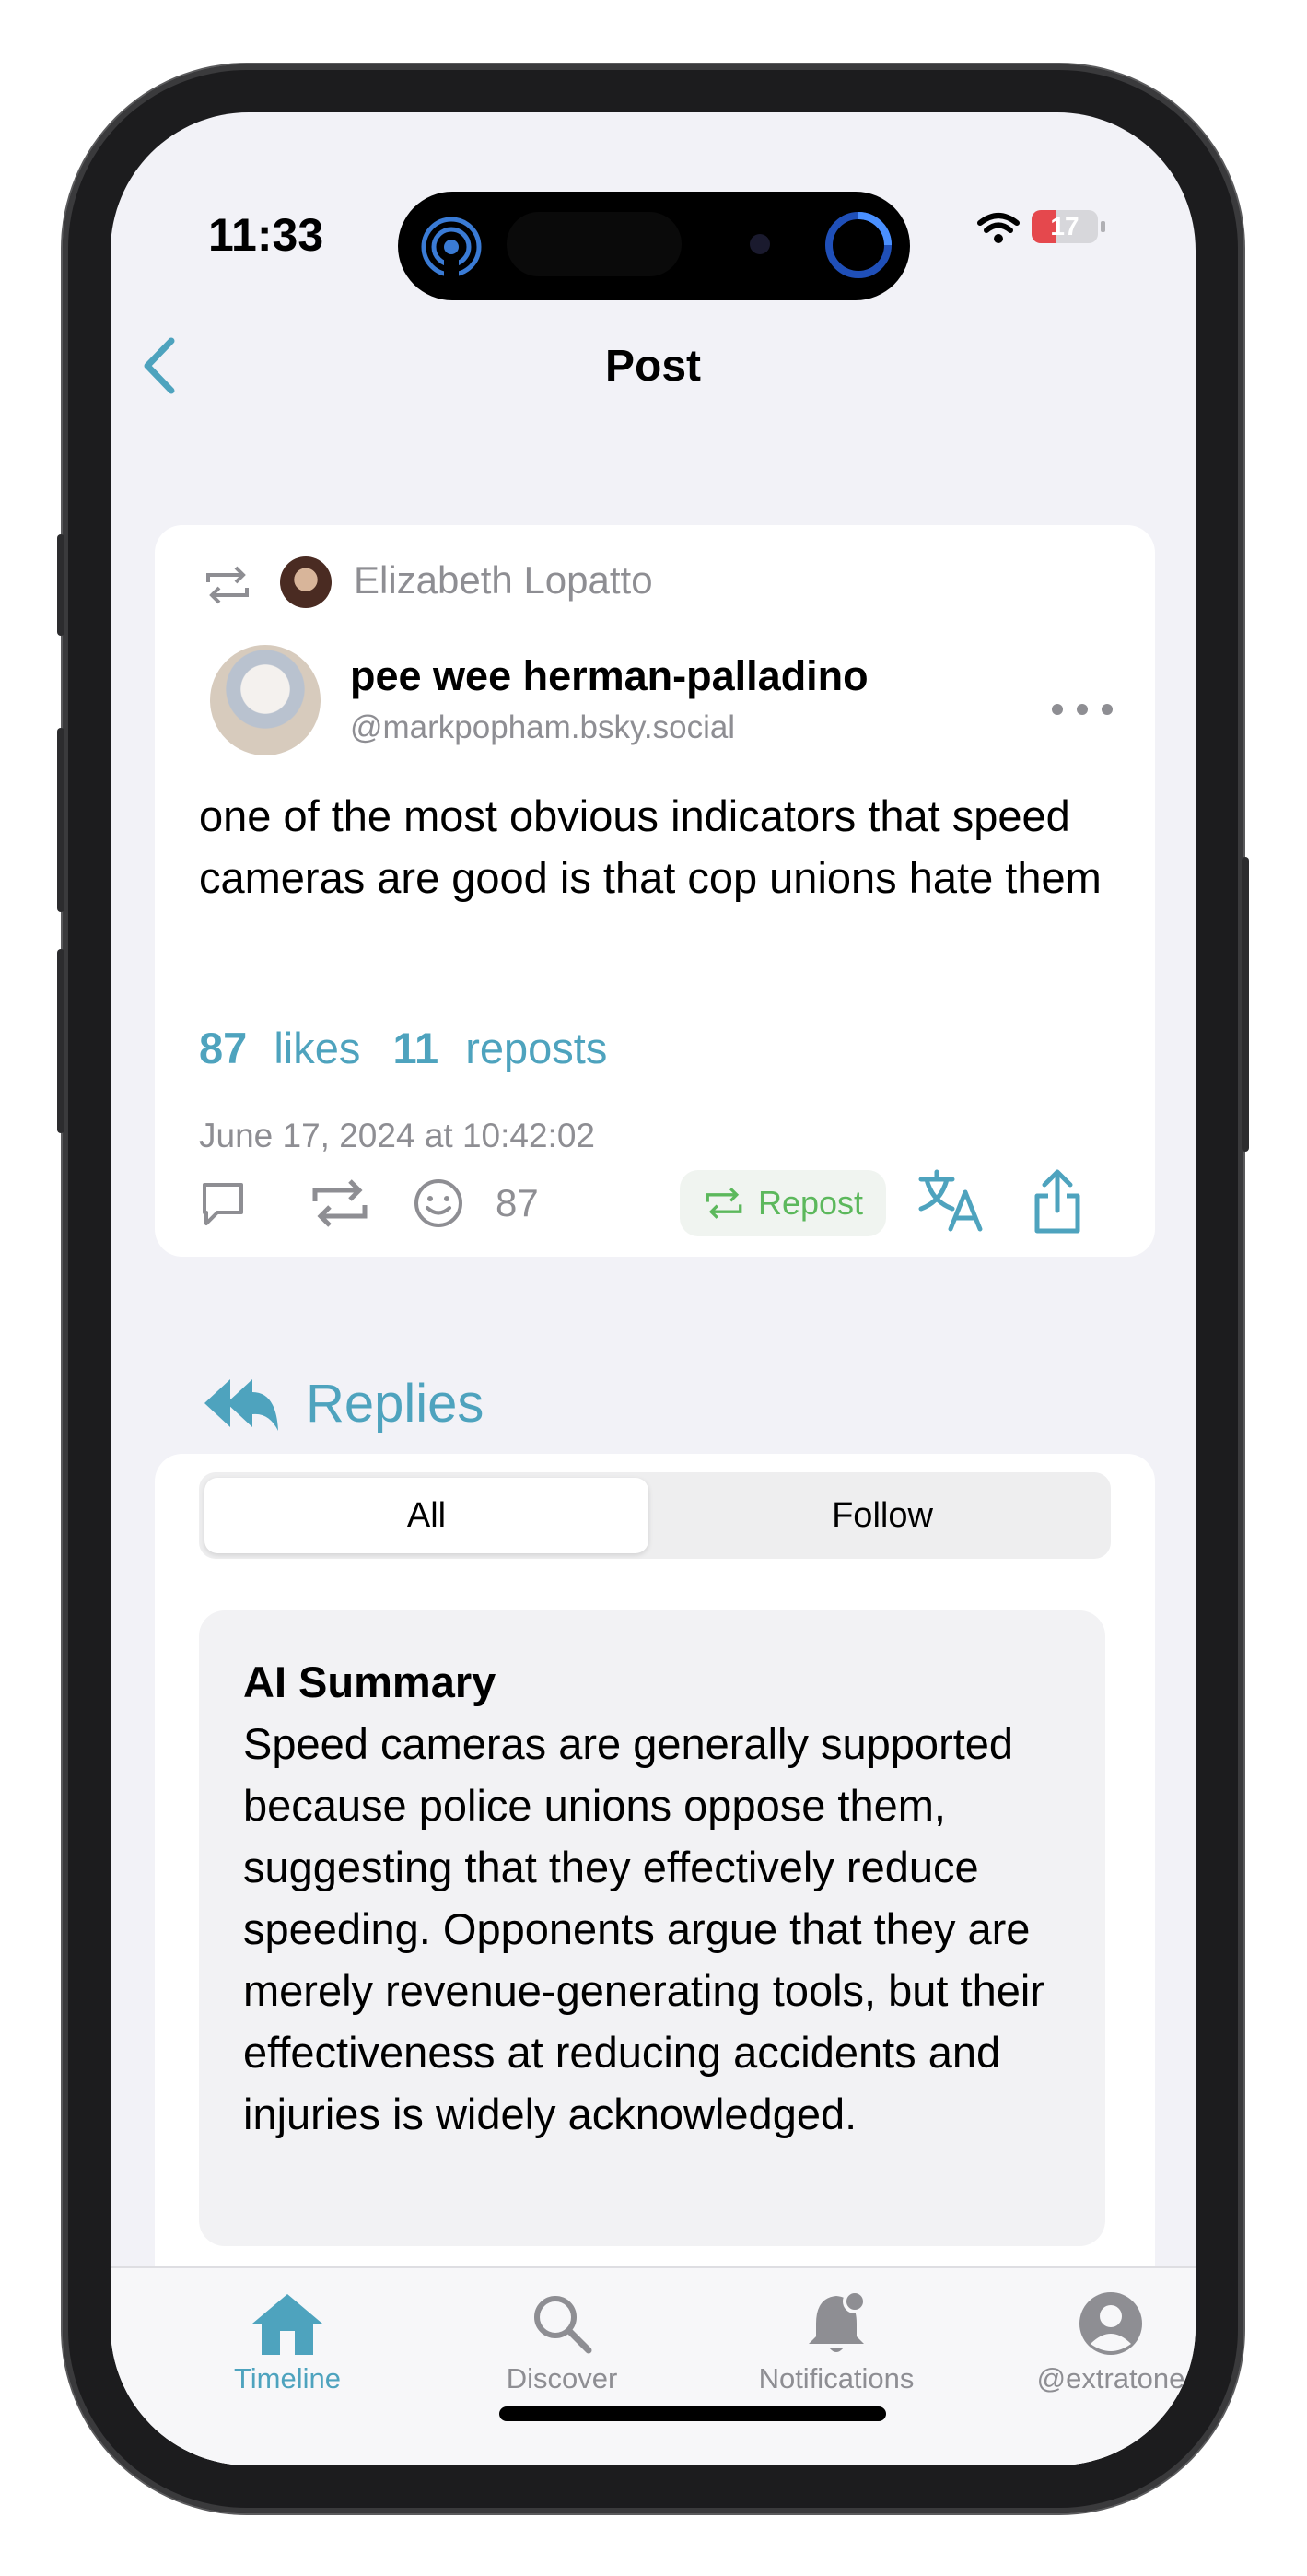 Image resolution: width=1307 pixels, height=2576 pixels. Describe the element at coordinates (266, 700) in the screenshot. I see `author-avatar` at that location.